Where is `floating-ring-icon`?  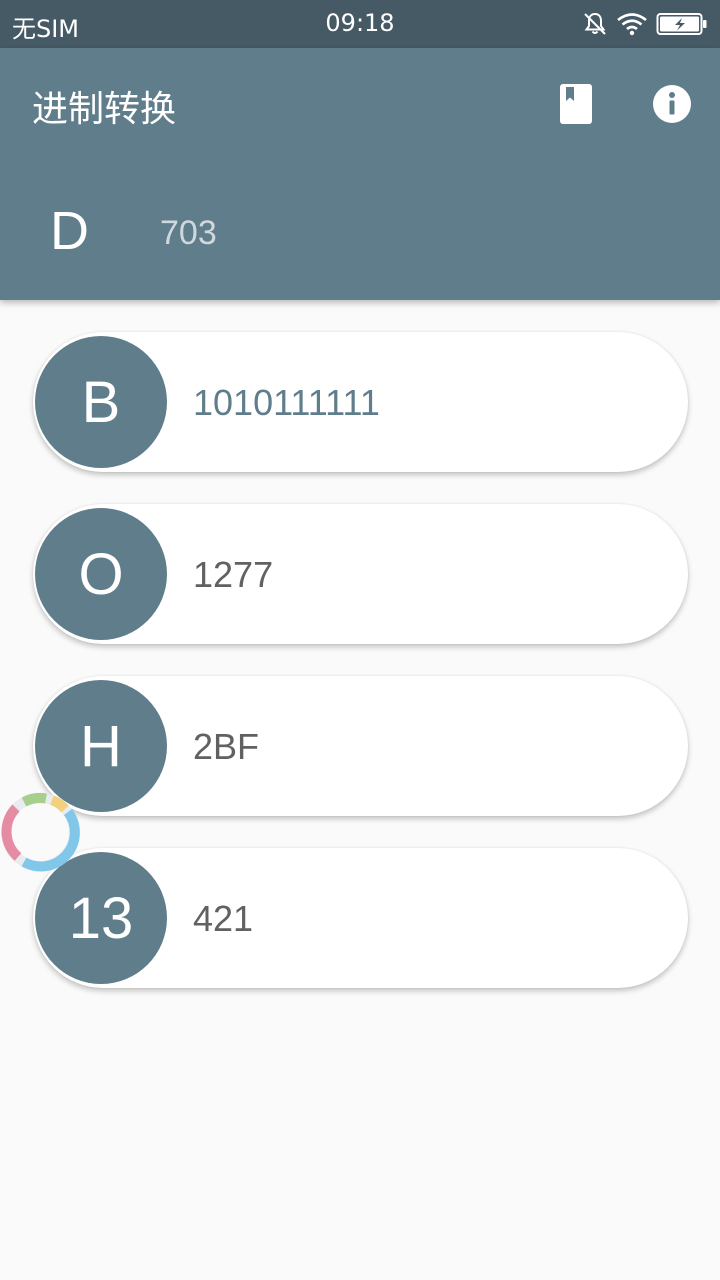 floating-ring-icon is located at coordinates (42, 832).